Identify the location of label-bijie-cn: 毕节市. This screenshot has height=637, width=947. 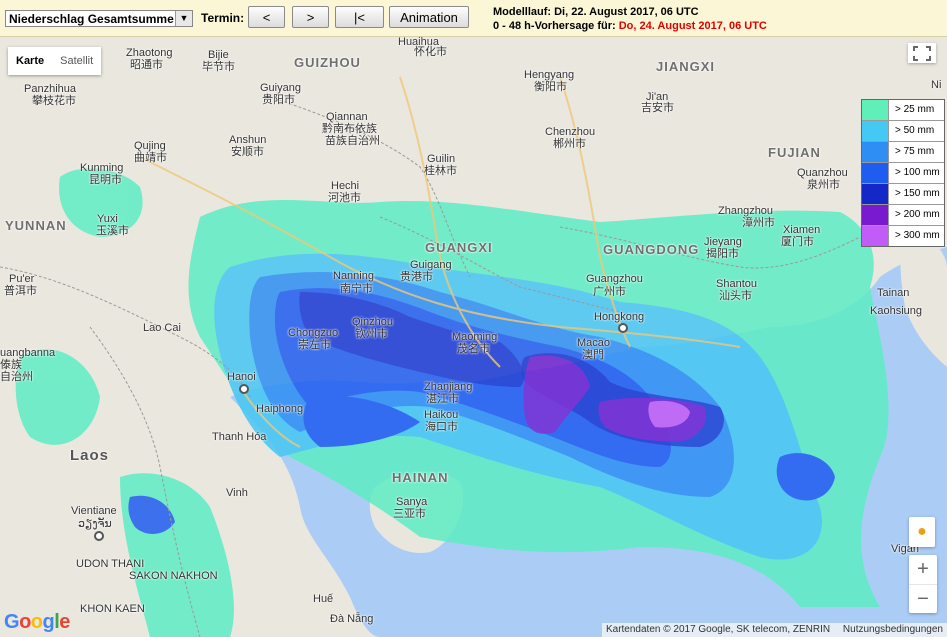
(218, 67).